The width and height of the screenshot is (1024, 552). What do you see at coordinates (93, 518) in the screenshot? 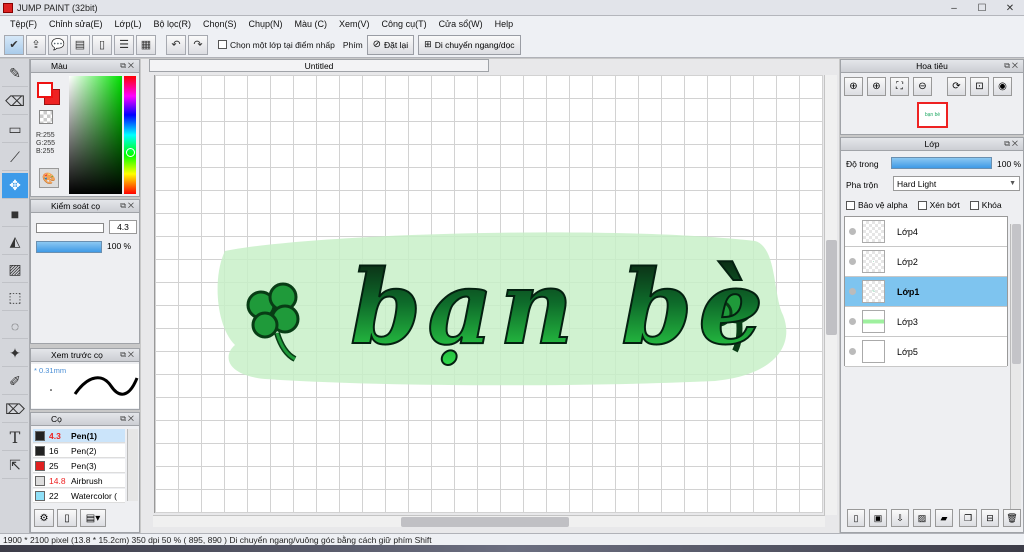
I see `brush-menu-icon: ▤▾` at bounding box center [93, 518].